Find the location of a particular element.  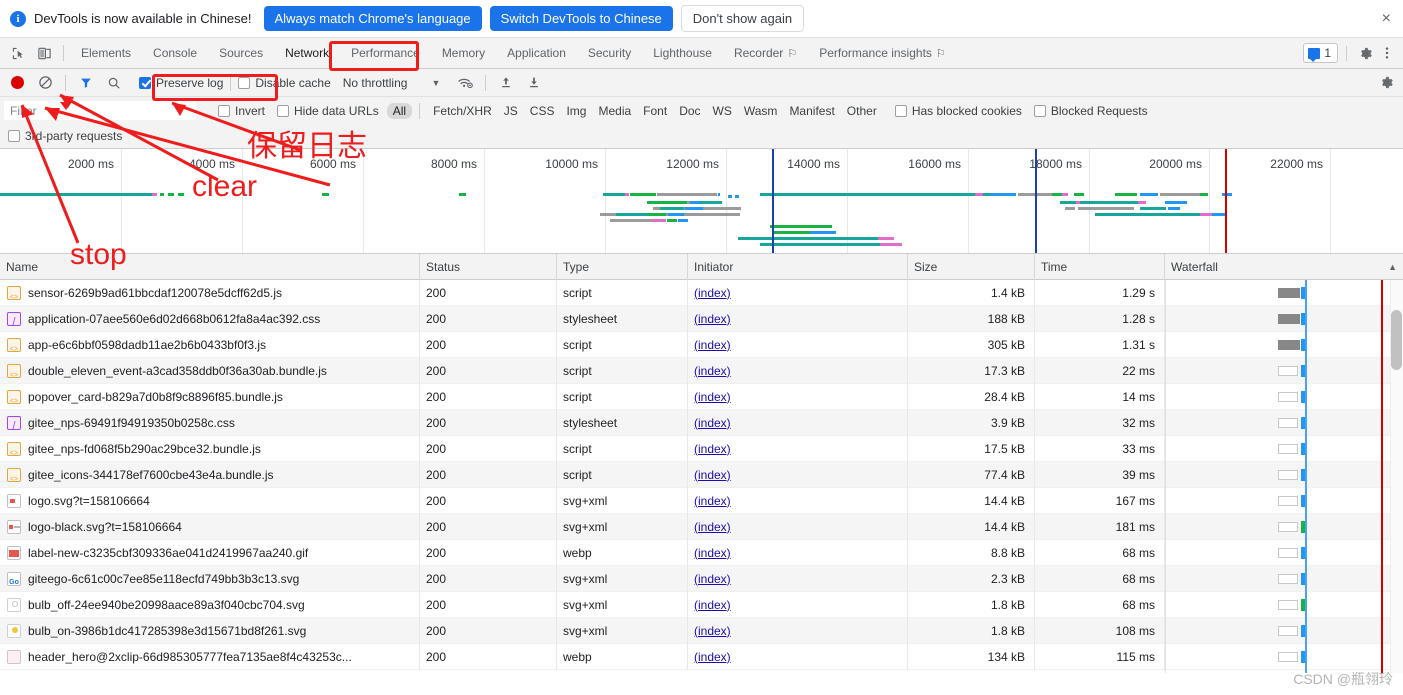

cell-name: gitee_nps-69491f94919350b0258c.css is located at coordinates (210, 422).